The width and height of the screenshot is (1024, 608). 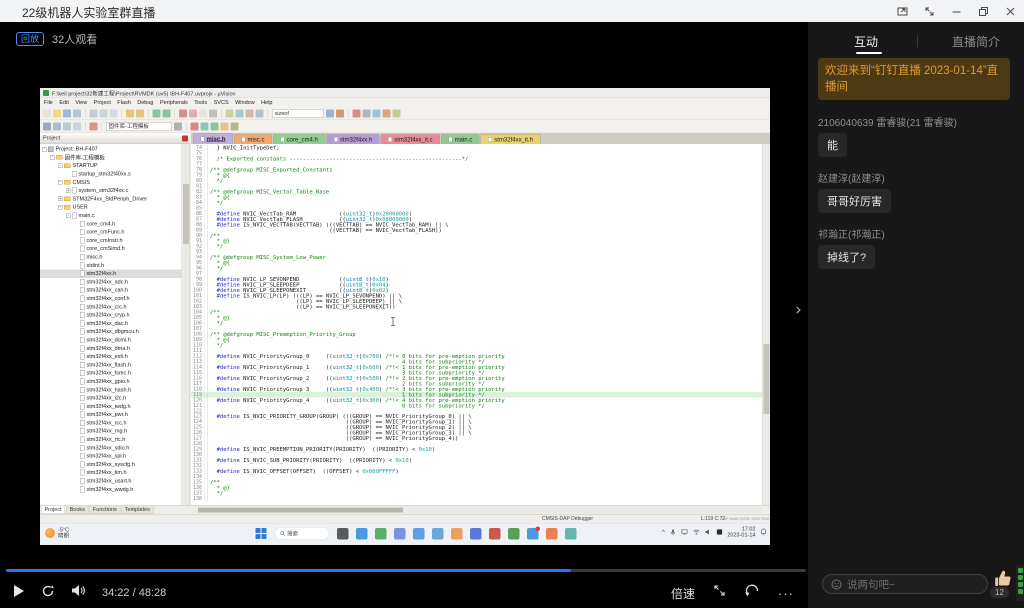 What do you see at coordinates (672, 532) in the screenshot?
I see `mic-icon` at bounding box center [672, 532].